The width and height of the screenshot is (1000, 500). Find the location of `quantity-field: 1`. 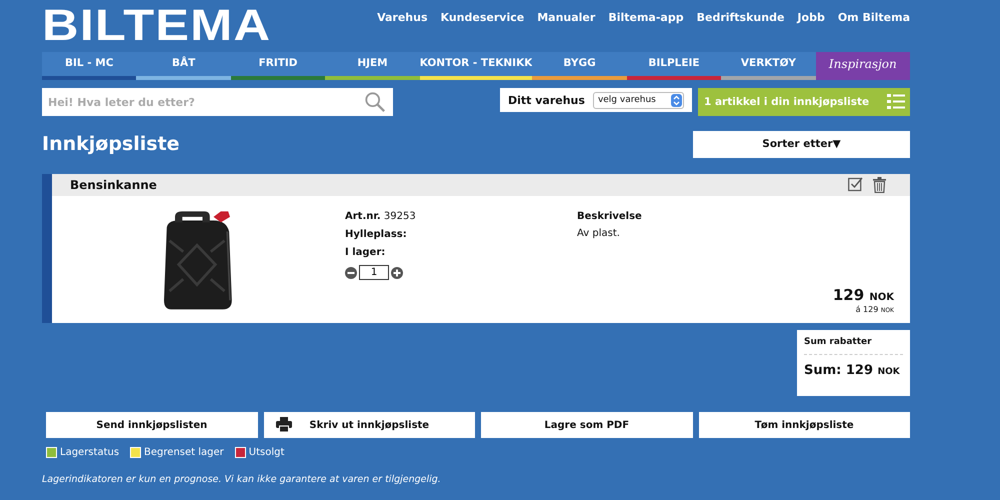

quantity-field: 1 is located at coordinates (374, 272).